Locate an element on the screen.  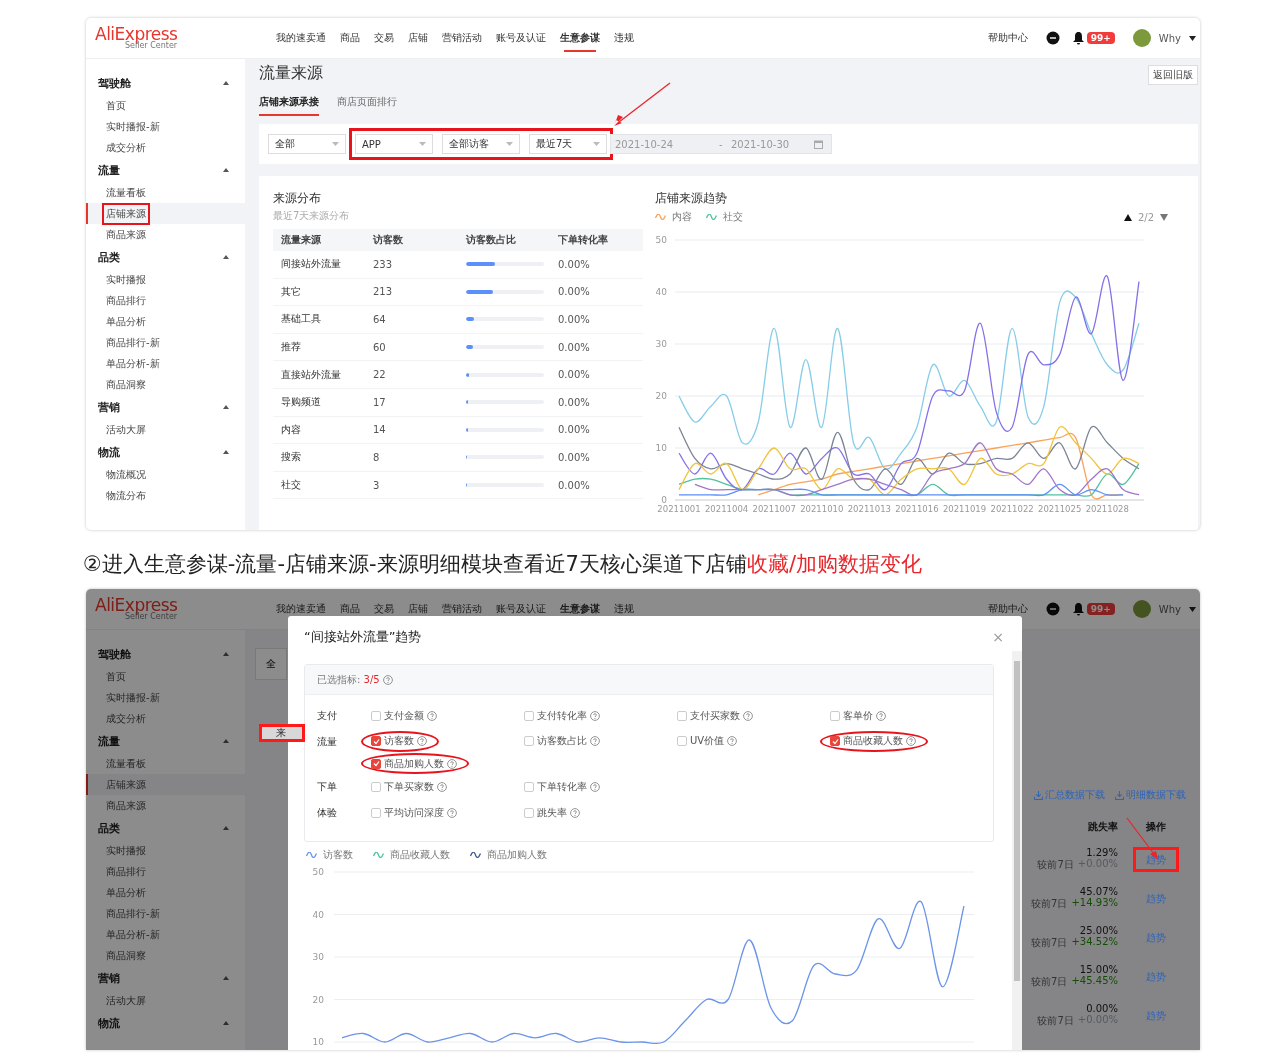
sidebar-item: 首页 is located at coordinates (165, 677).